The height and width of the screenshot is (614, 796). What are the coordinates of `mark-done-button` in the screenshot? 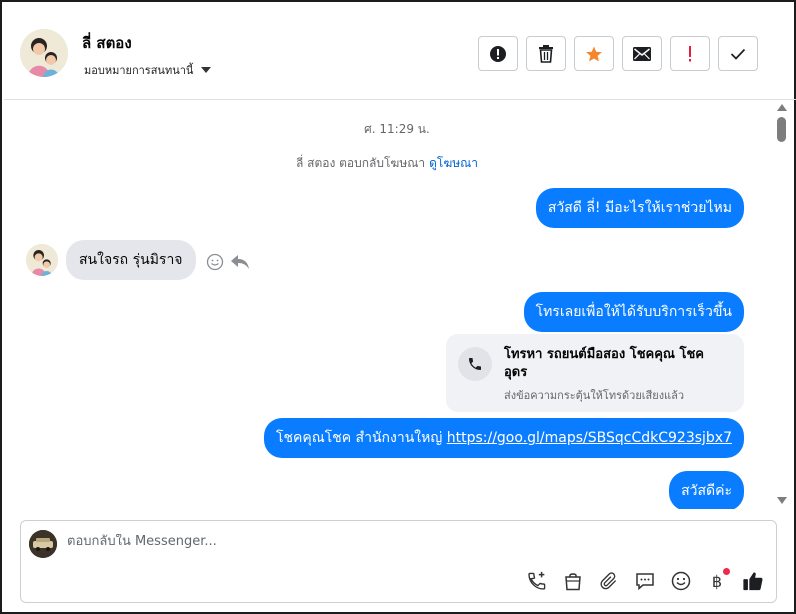 It's located at (738, 53).